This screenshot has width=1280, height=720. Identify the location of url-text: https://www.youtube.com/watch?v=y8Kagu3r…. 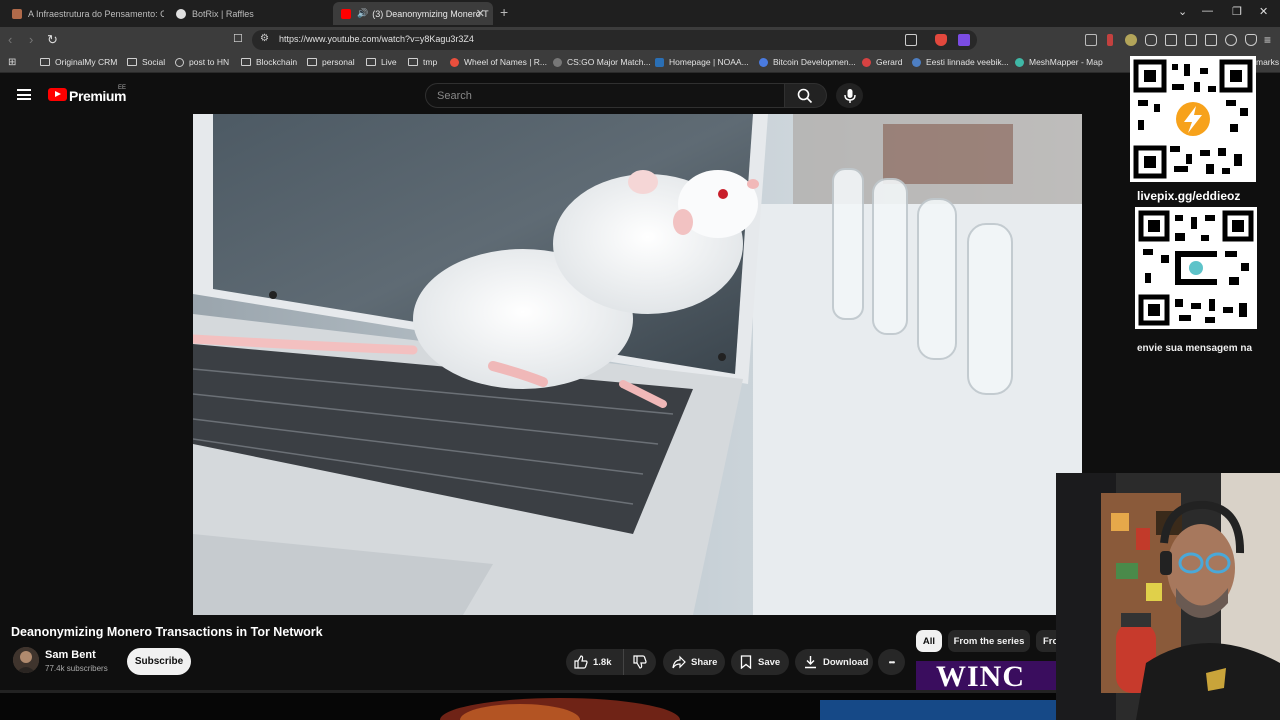
(376, 39).